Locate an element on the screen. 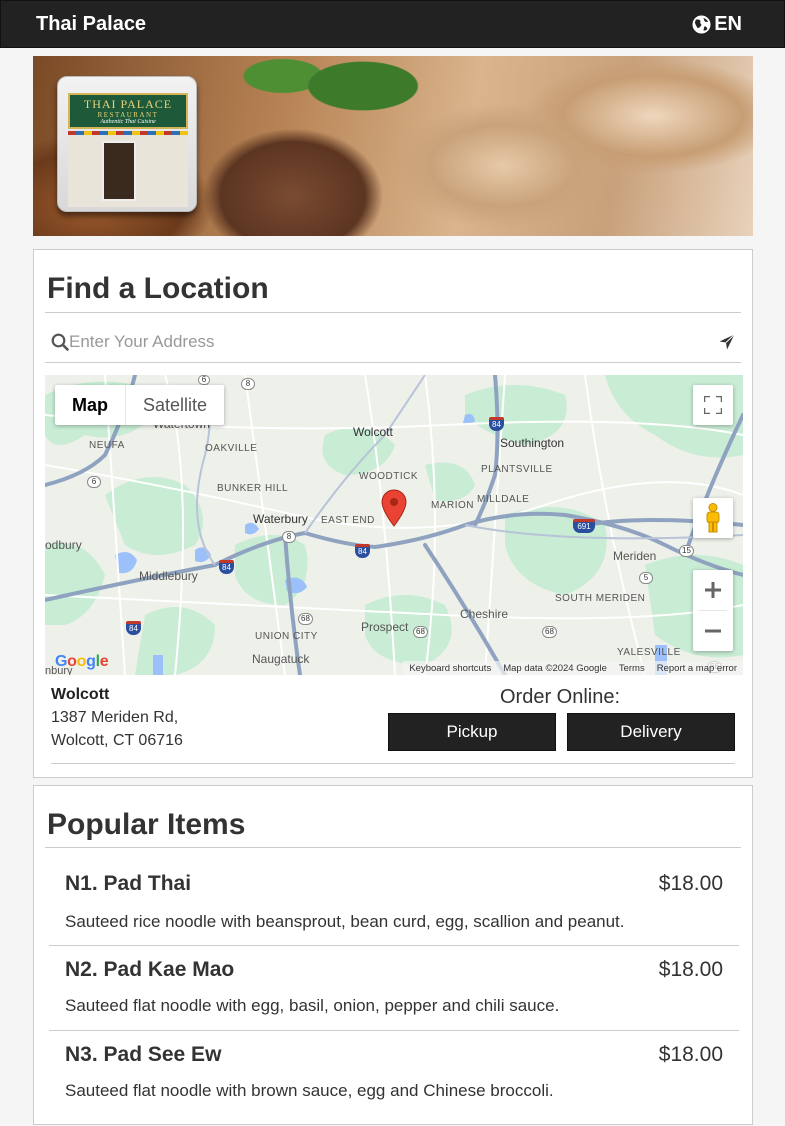 This screenshot has width=785, height=1126. popular-items-title: Popular Items is located at coordinates (146, 824).